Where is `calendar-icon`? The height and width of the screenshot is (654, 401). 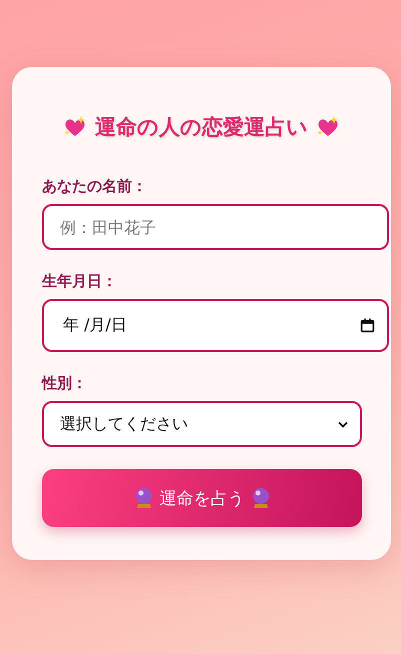 calendar-icon is located at coordinates (367, 325).